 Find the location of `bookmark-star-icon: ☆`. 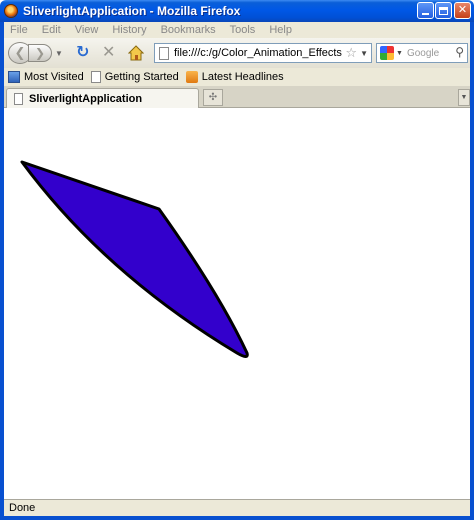

bookmark-star-icon: ☆ is located at coordinates (351, 53).